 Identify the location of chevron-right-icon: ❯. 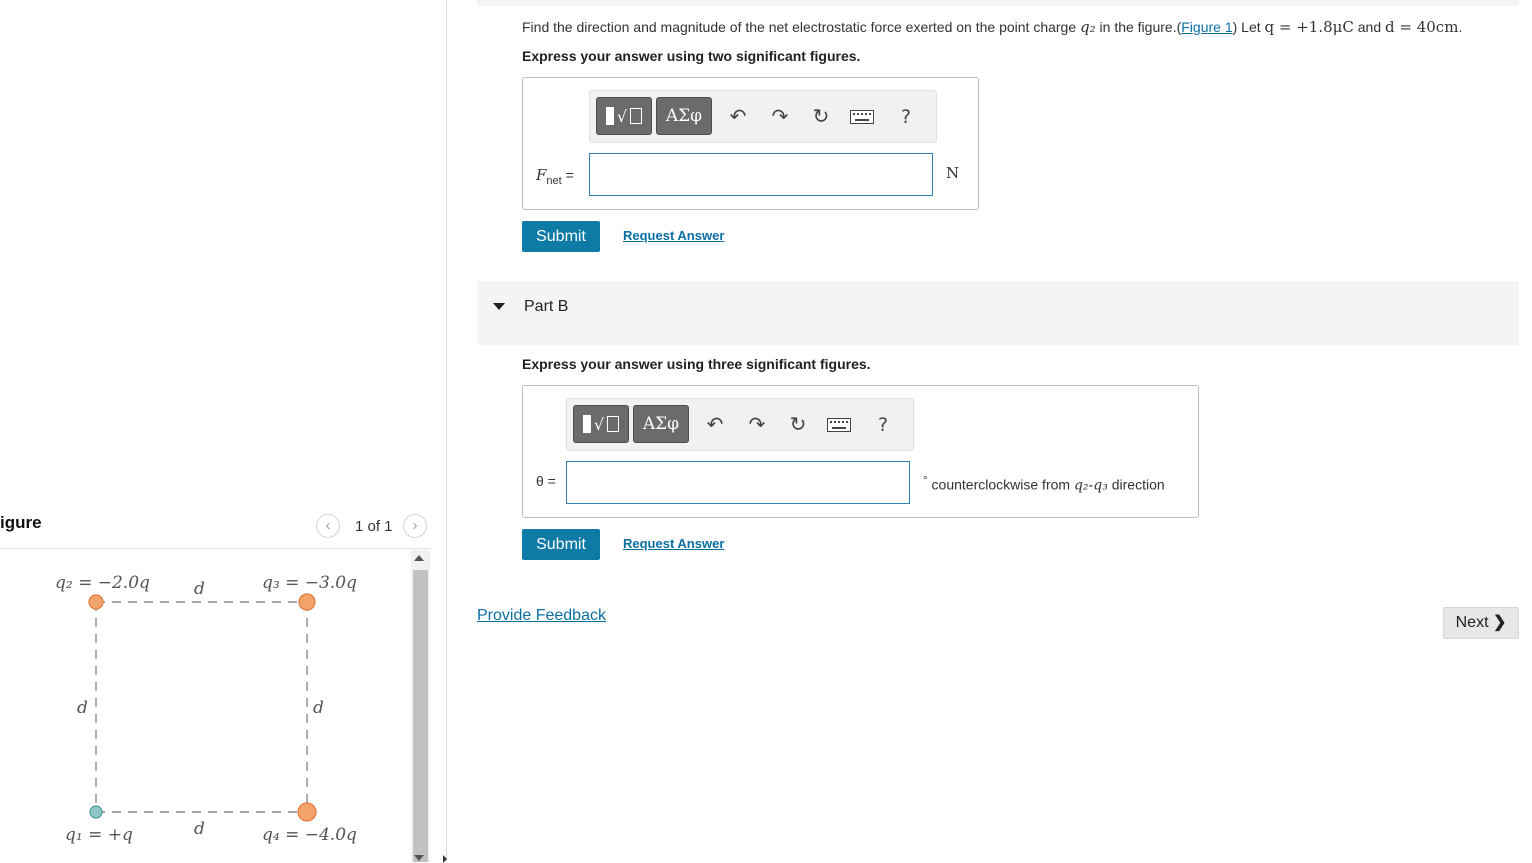
(1499, 622).